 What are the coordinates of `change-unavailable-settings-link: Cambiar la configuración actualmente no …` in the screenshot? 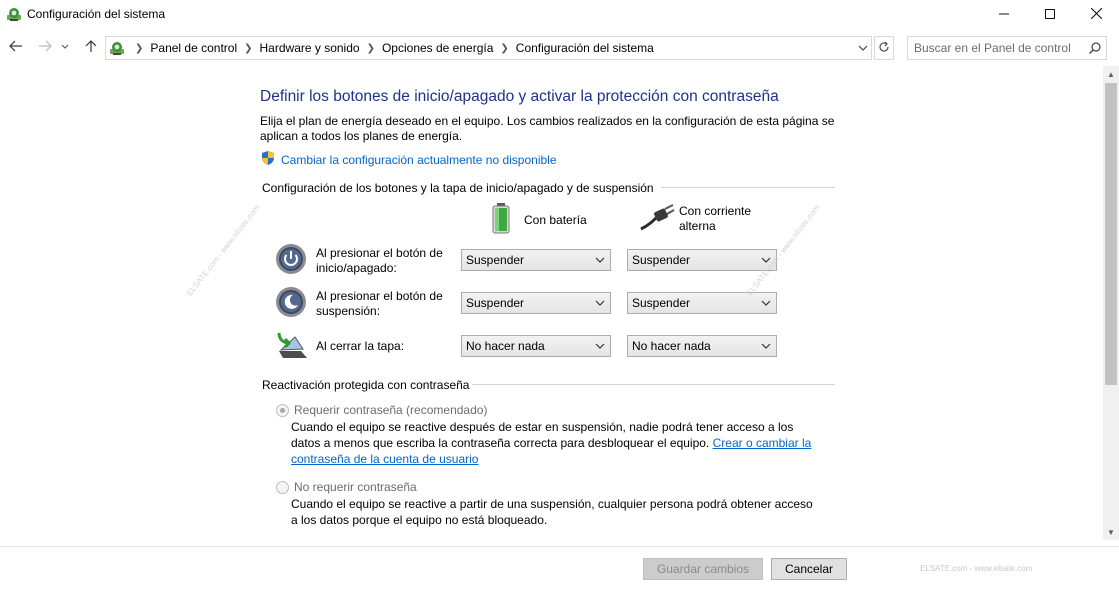 It's located at (408, 159).